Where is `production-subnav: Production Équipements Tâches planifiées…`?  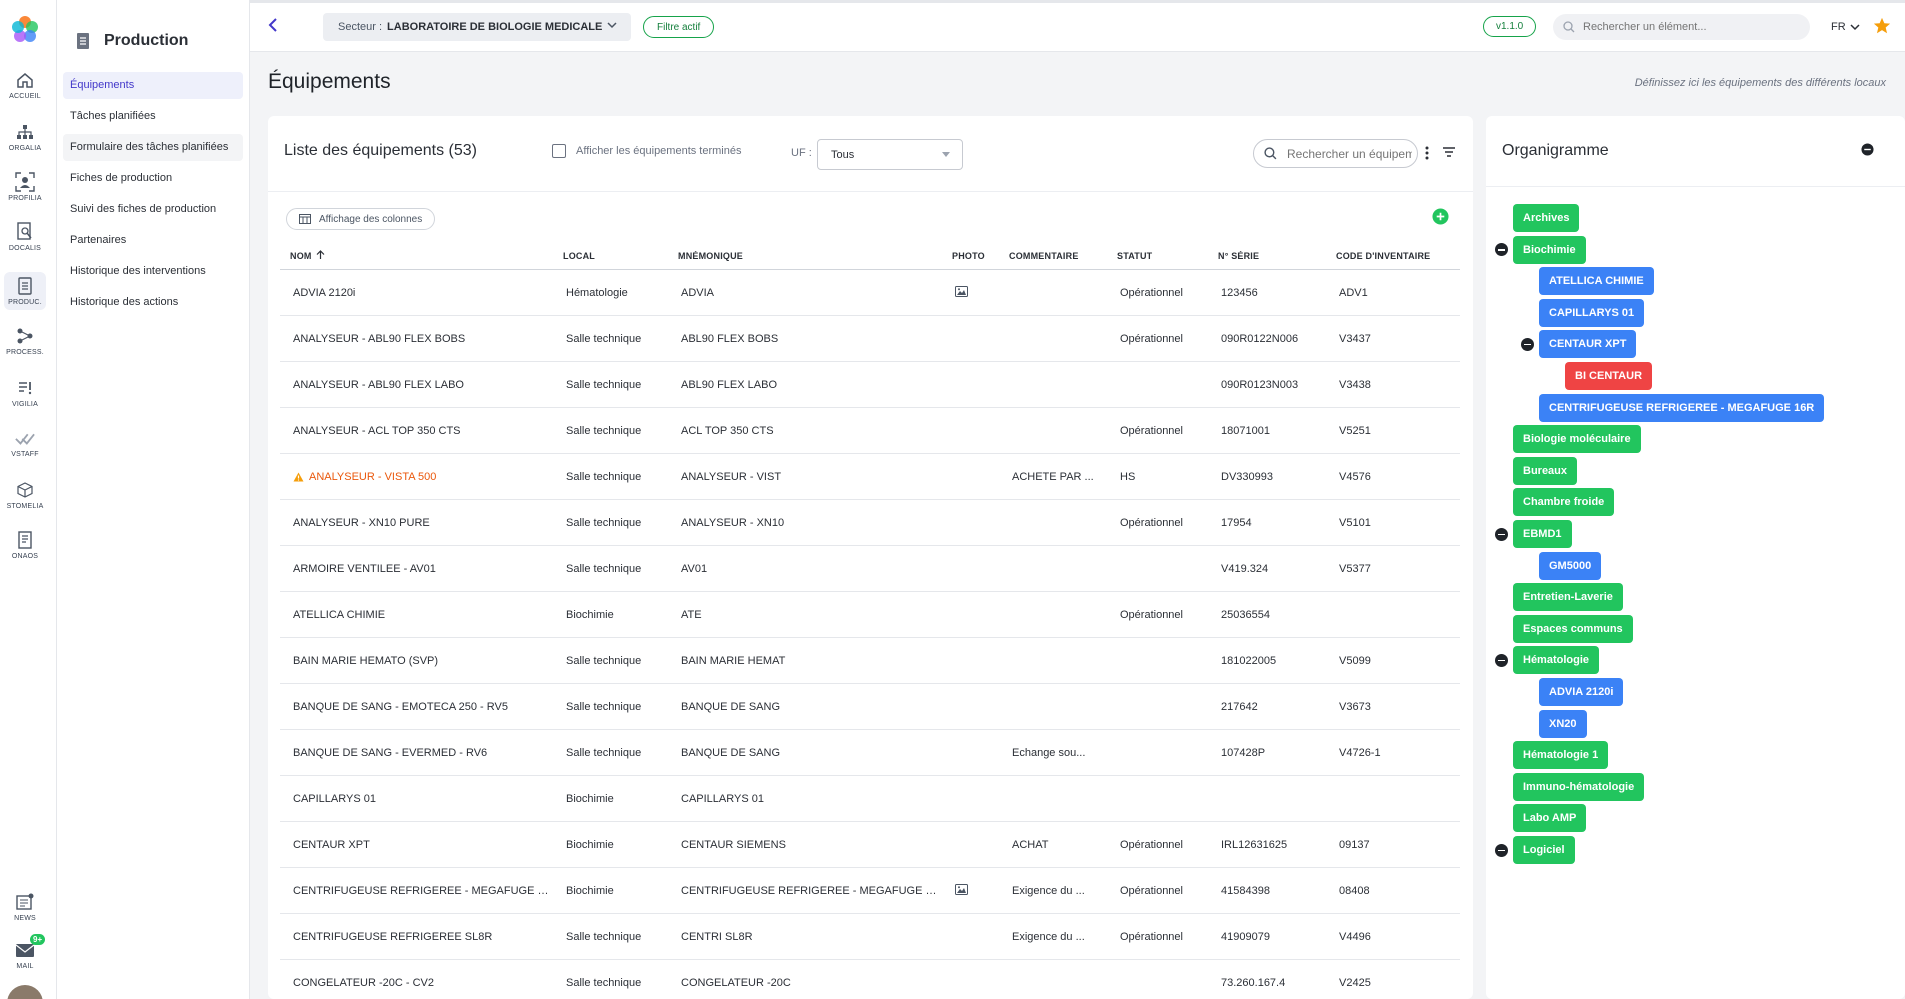
production-subnav: Production Équipements Tâches planifiées… is located at coordinates (153, 499).